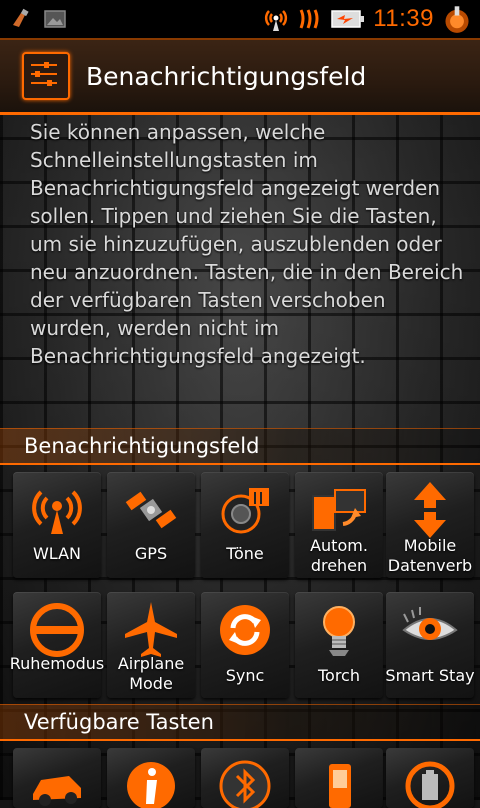 Image resolution: width=480 pixels, height=808 pixels. I want to click on battery-icon, so click(348, 19).